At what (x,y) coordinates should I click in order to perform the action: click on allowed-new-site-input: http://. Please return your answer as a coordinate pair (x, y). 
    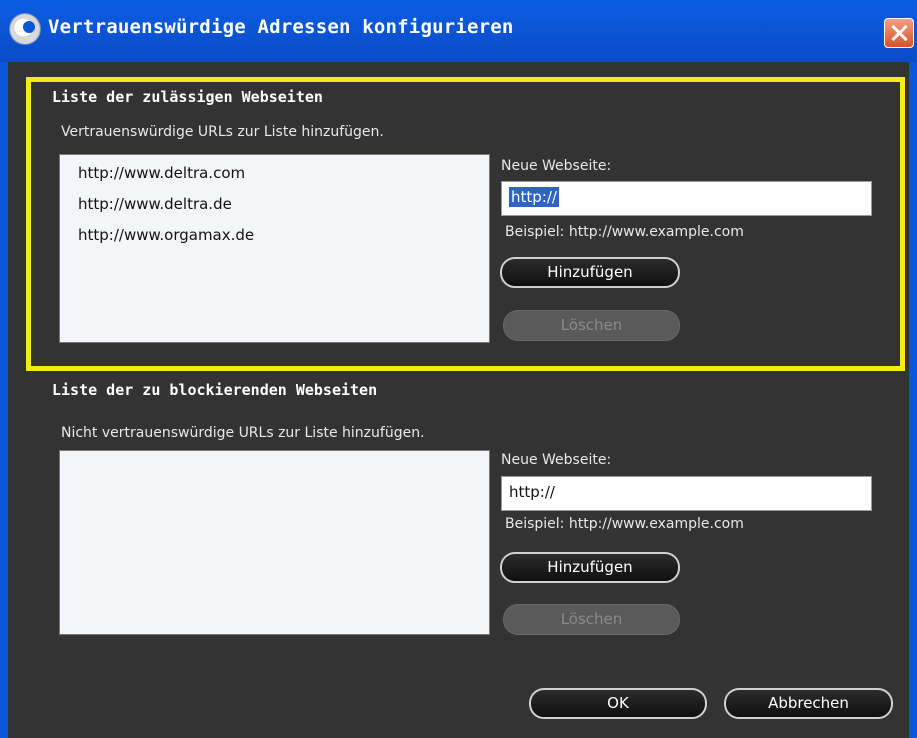
    Looking at the image, I should click on (686, 198).